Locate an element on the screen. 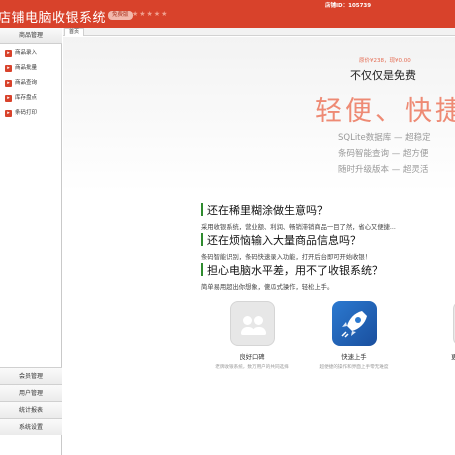  rocket-icon is located at coordinates (354, 323).